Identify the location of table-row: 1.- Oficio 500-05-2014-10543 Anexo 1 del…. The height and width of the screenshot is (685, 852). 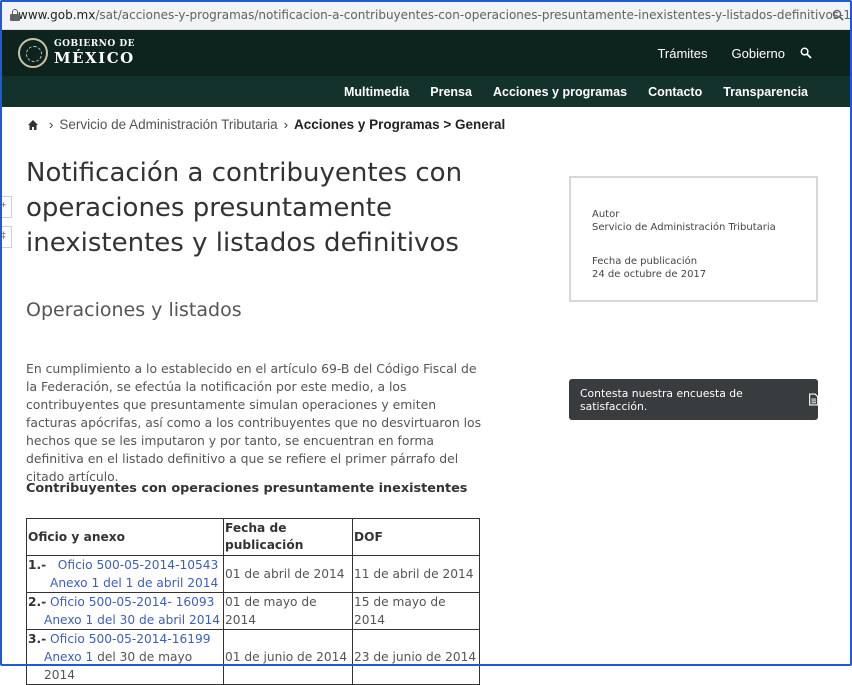
(253, 574).